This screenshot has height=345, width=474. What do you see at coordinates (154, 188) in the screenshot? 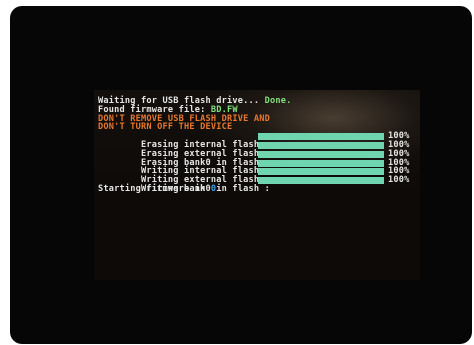
I see `starting-text: Starting firmware in` at bounding box center [154, 188].